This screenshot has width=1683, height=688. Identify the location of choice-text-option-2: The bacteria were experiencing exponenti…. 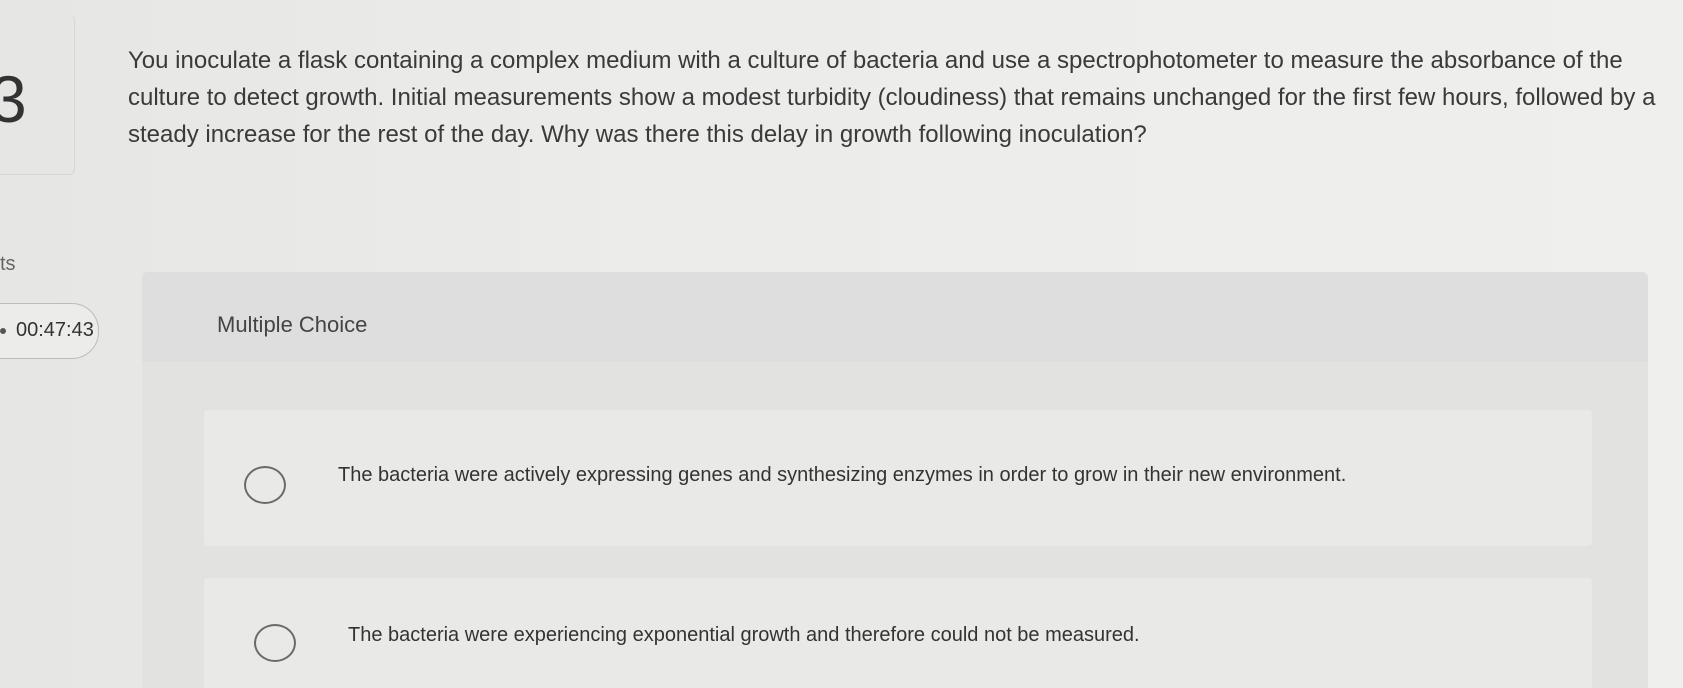
(744, 635).